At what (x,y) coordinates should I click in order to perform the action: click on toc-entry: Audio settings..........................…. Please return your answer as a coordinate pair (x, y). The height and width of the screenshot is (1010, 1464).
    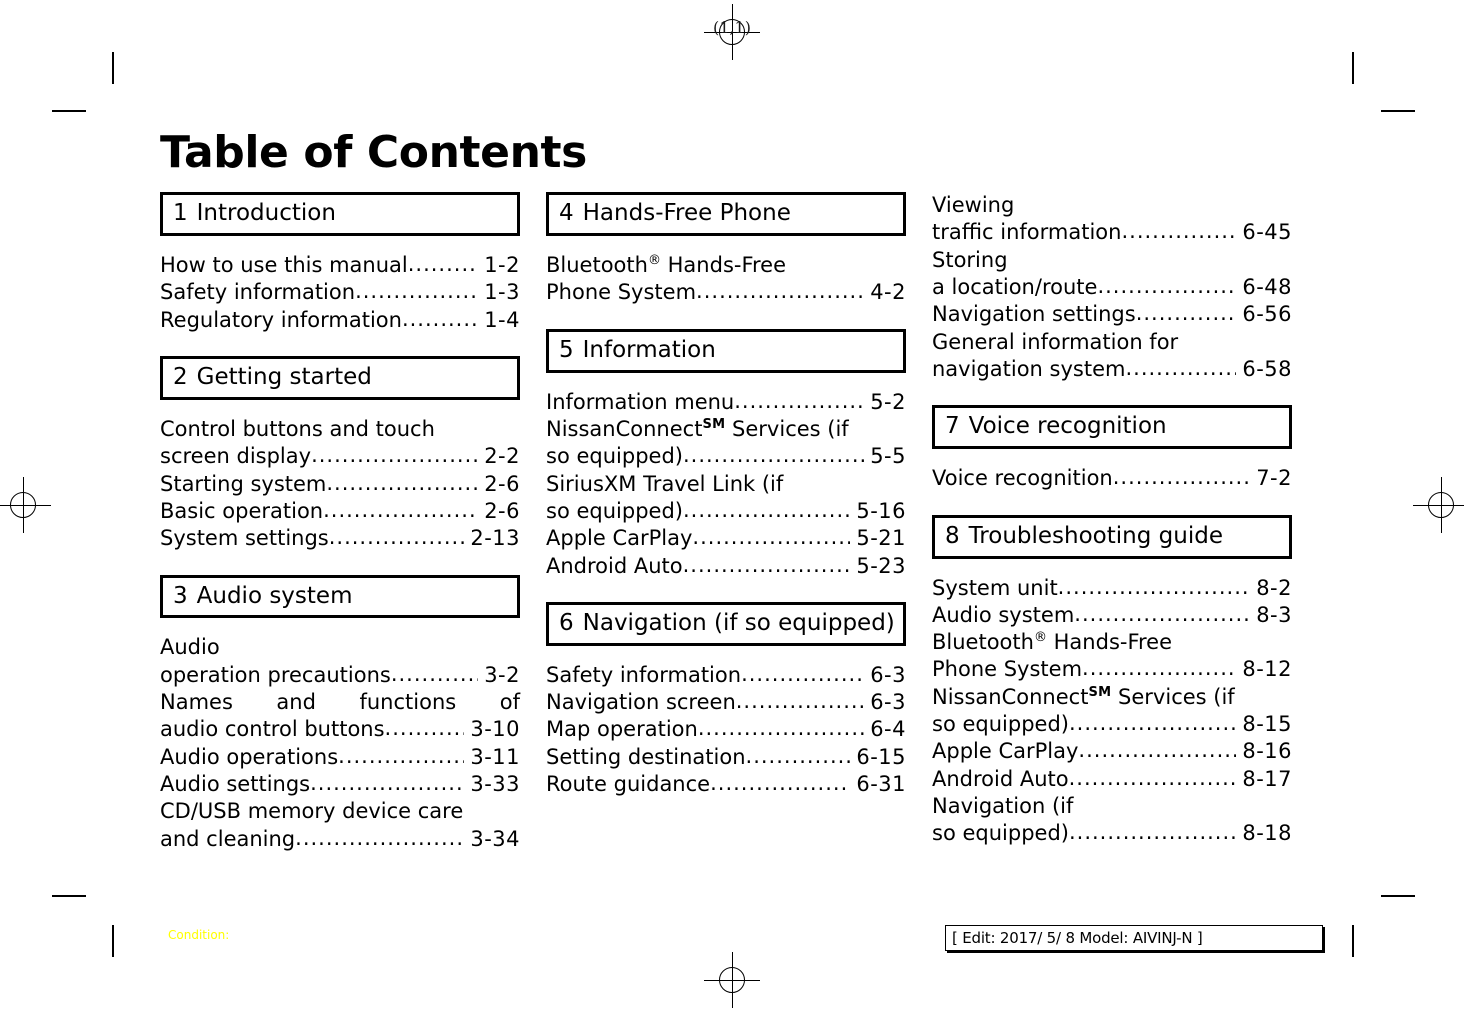
    Looking at the image, I should click on (340, 784).